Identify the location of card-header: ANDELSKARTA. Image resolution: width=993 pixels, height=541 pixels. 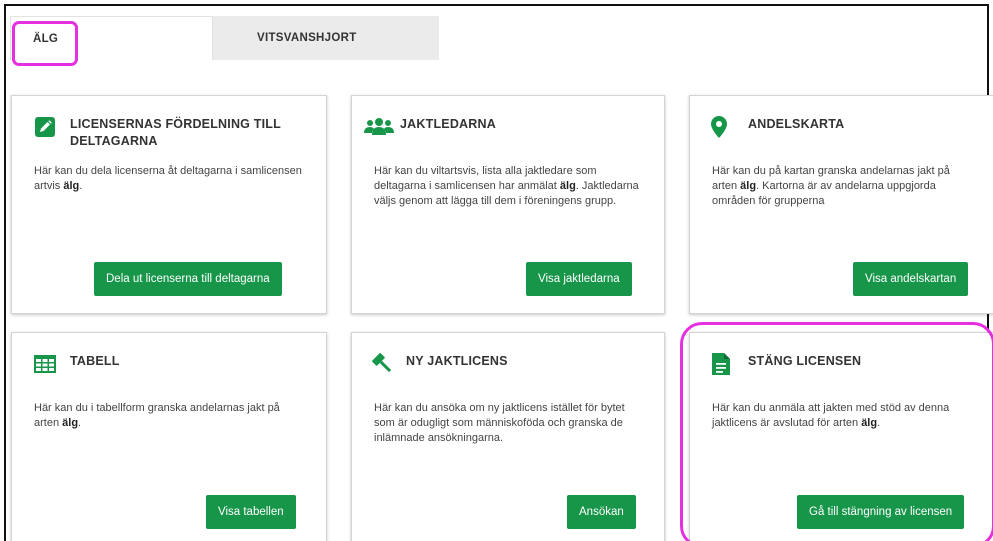
(842, 127).